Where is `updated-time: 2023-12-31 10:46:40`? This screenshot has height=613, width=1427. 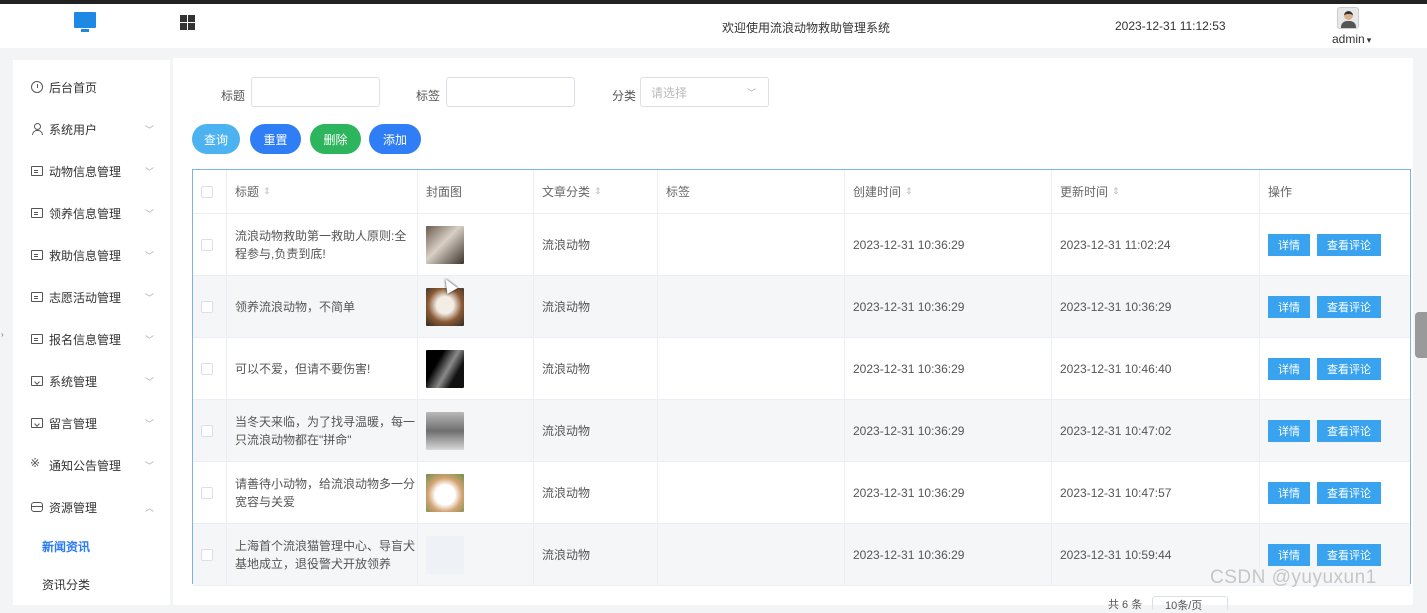 updated-time: 2023-12-31 10:46:40 is located at coordinates (1116, 368).